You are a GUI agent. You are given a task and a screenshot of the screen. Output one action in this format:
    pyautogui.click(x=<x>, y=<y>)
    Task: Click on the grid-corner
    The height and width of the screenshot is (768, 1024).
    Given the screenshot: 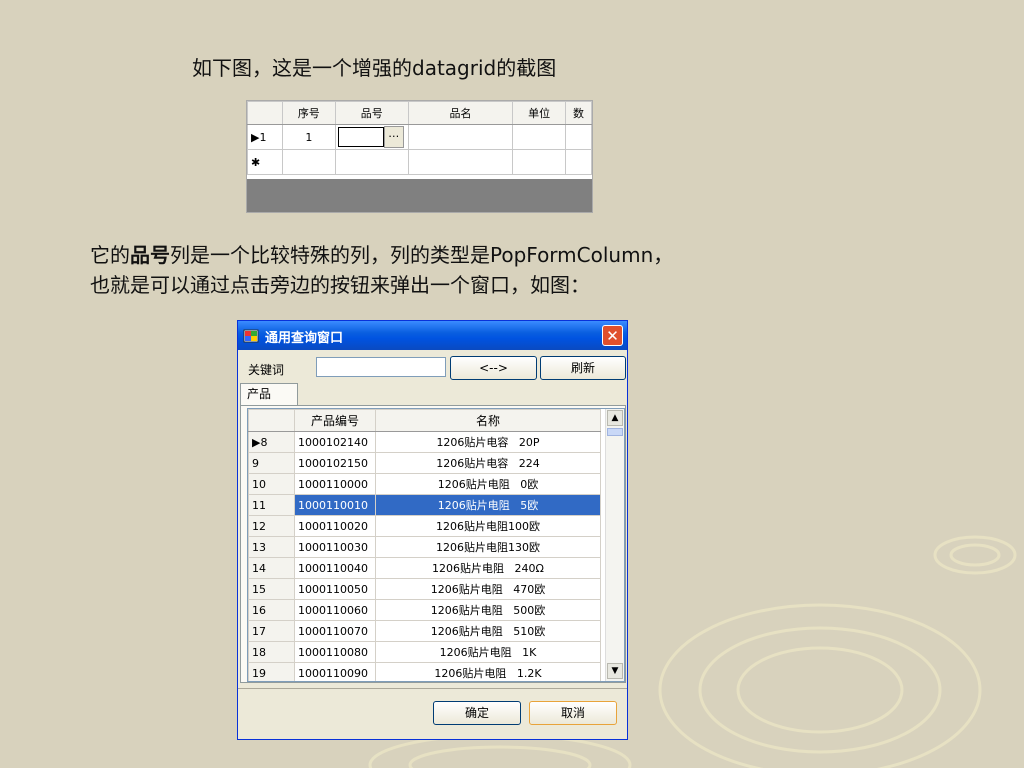 What is the action you would take?
    pyautogui.click(x=271, y=420)
    